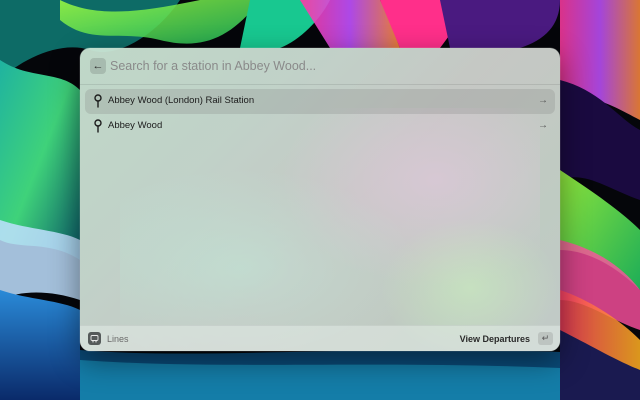 The image size is (640, 400). Describe the element at coordinates (495, 339) in the screenshot. I see `view-departures-button: View Departures` at that location.